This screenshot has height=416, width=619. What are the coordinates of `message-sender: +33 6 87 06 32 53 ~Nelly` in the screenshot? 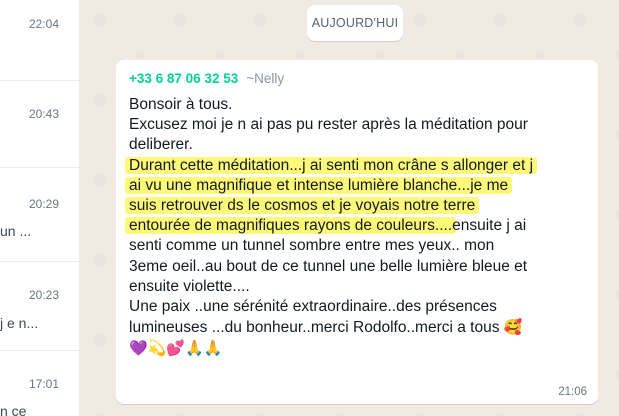 It's located at (206, 78).